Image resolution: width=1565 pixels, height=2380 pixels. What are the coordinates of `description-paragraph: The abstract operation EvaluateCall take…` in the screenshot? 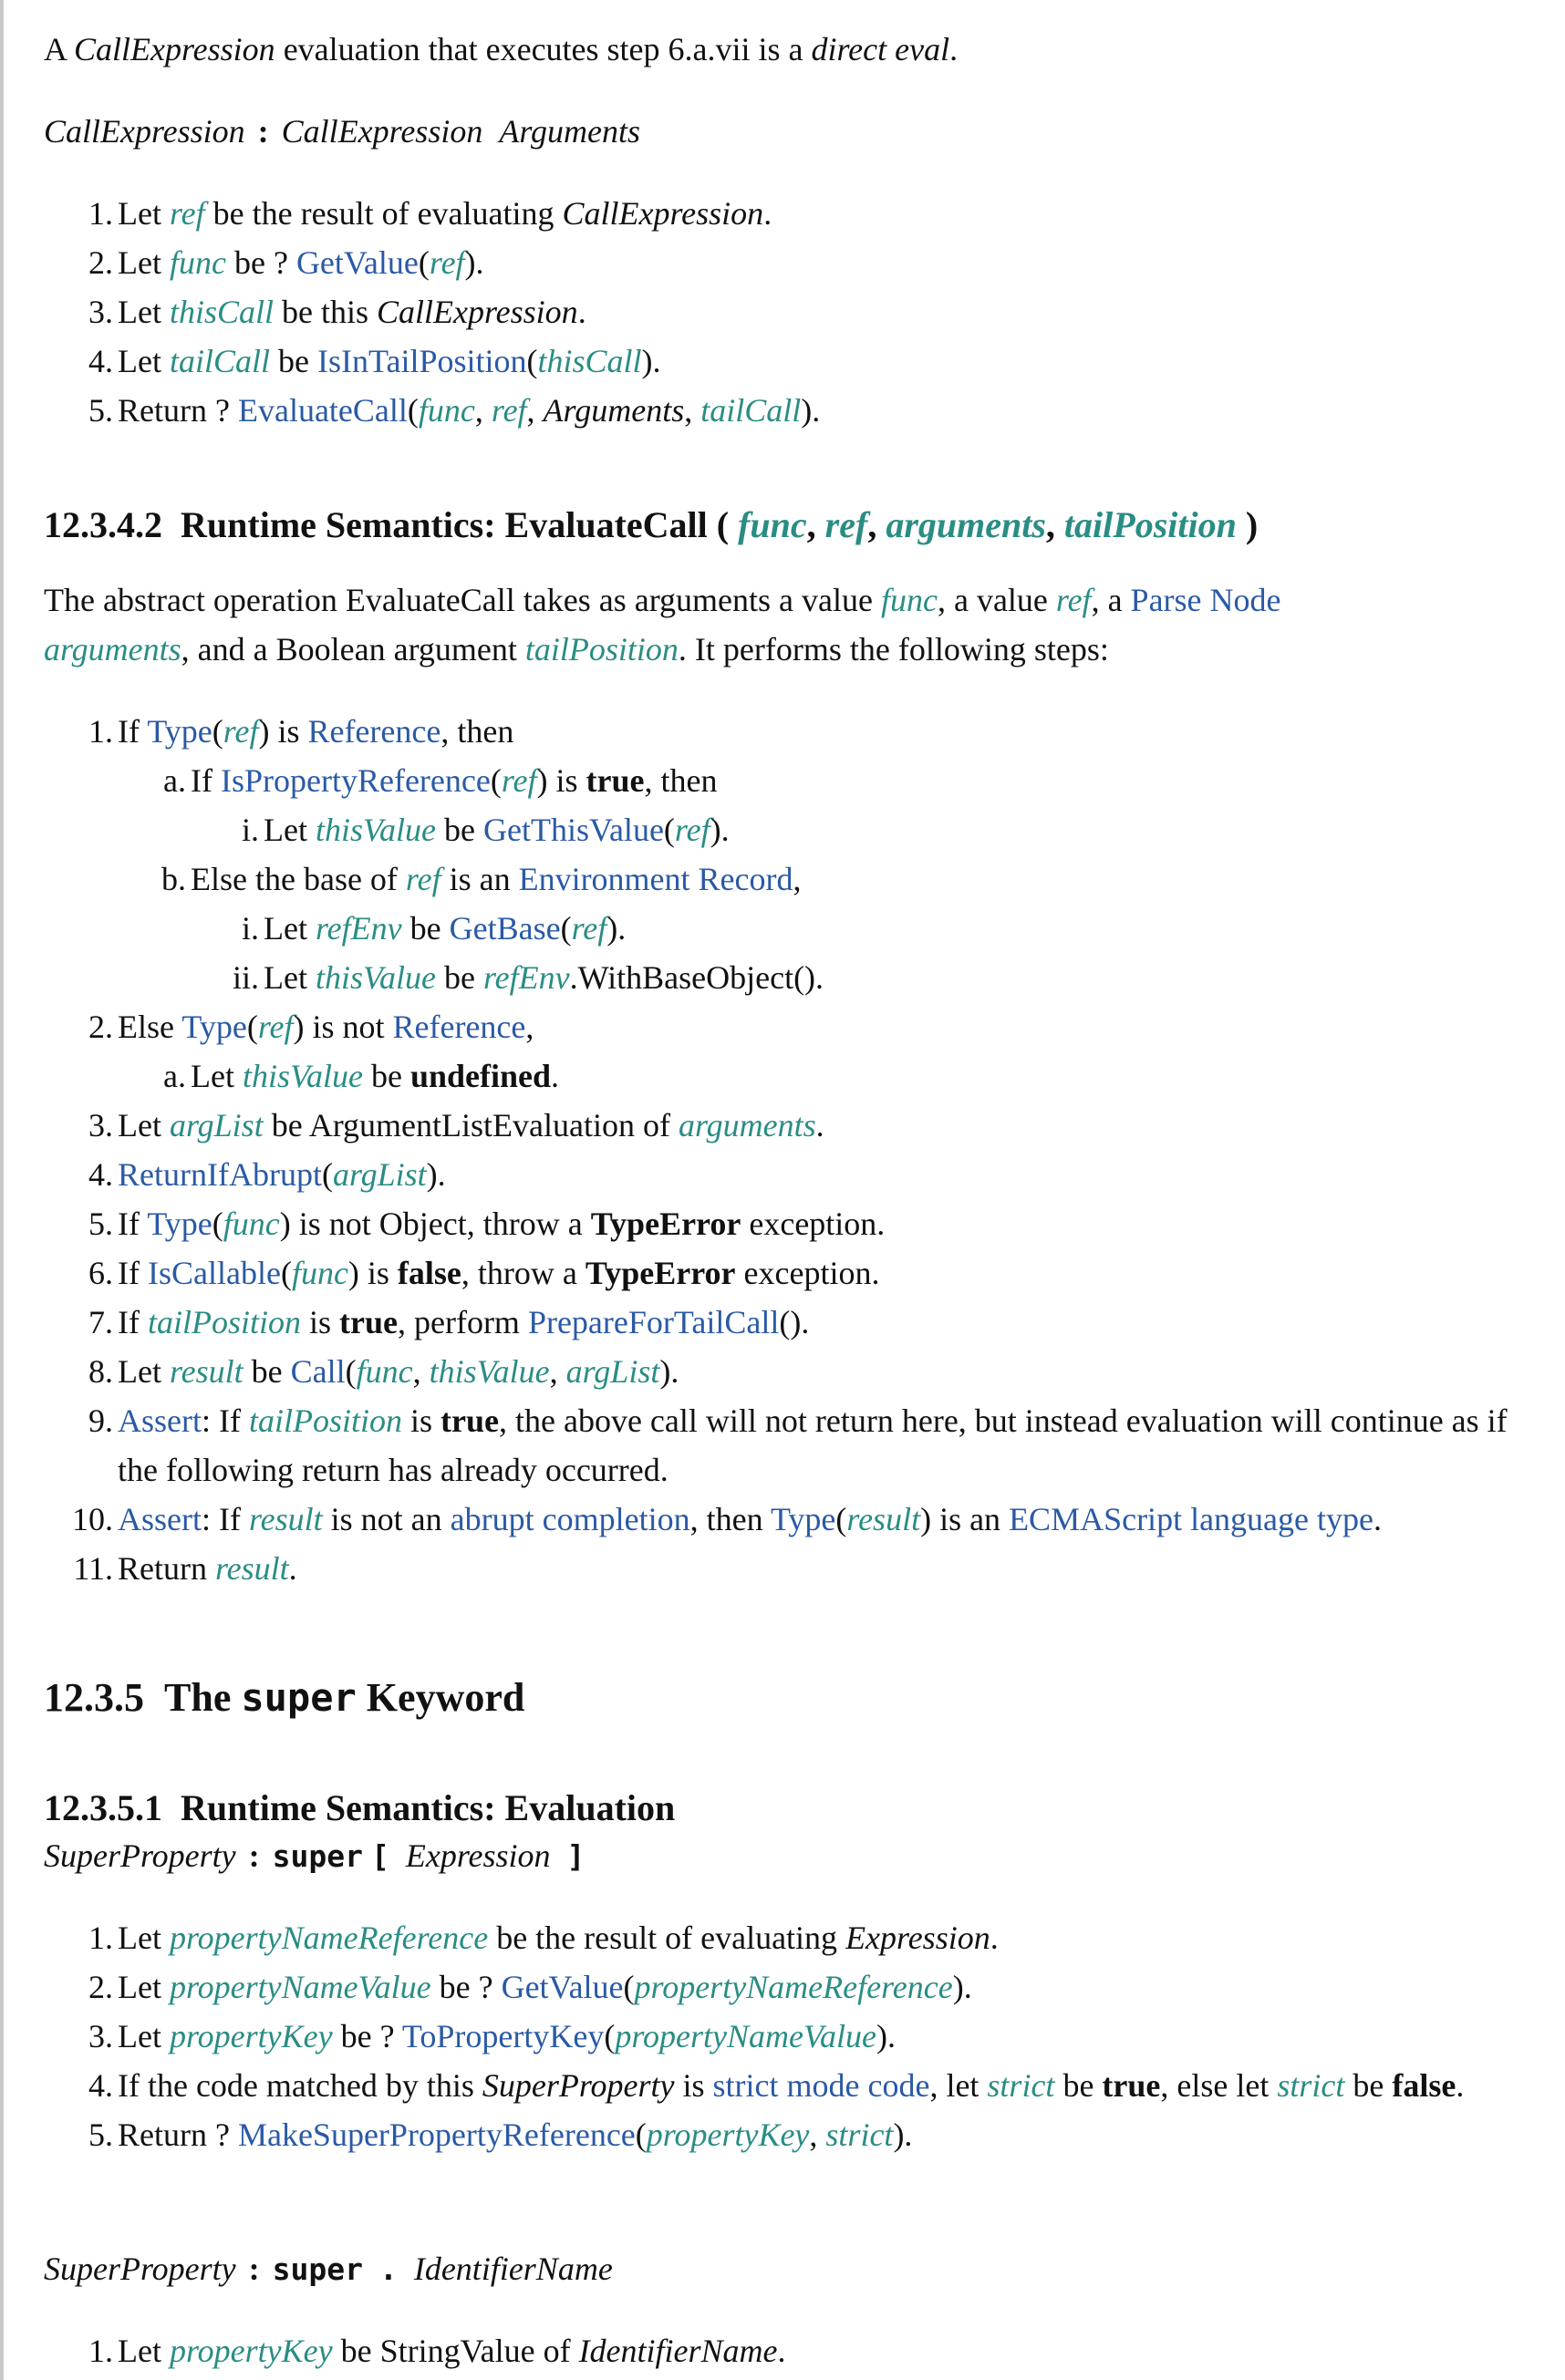 It's located at (787, 625).